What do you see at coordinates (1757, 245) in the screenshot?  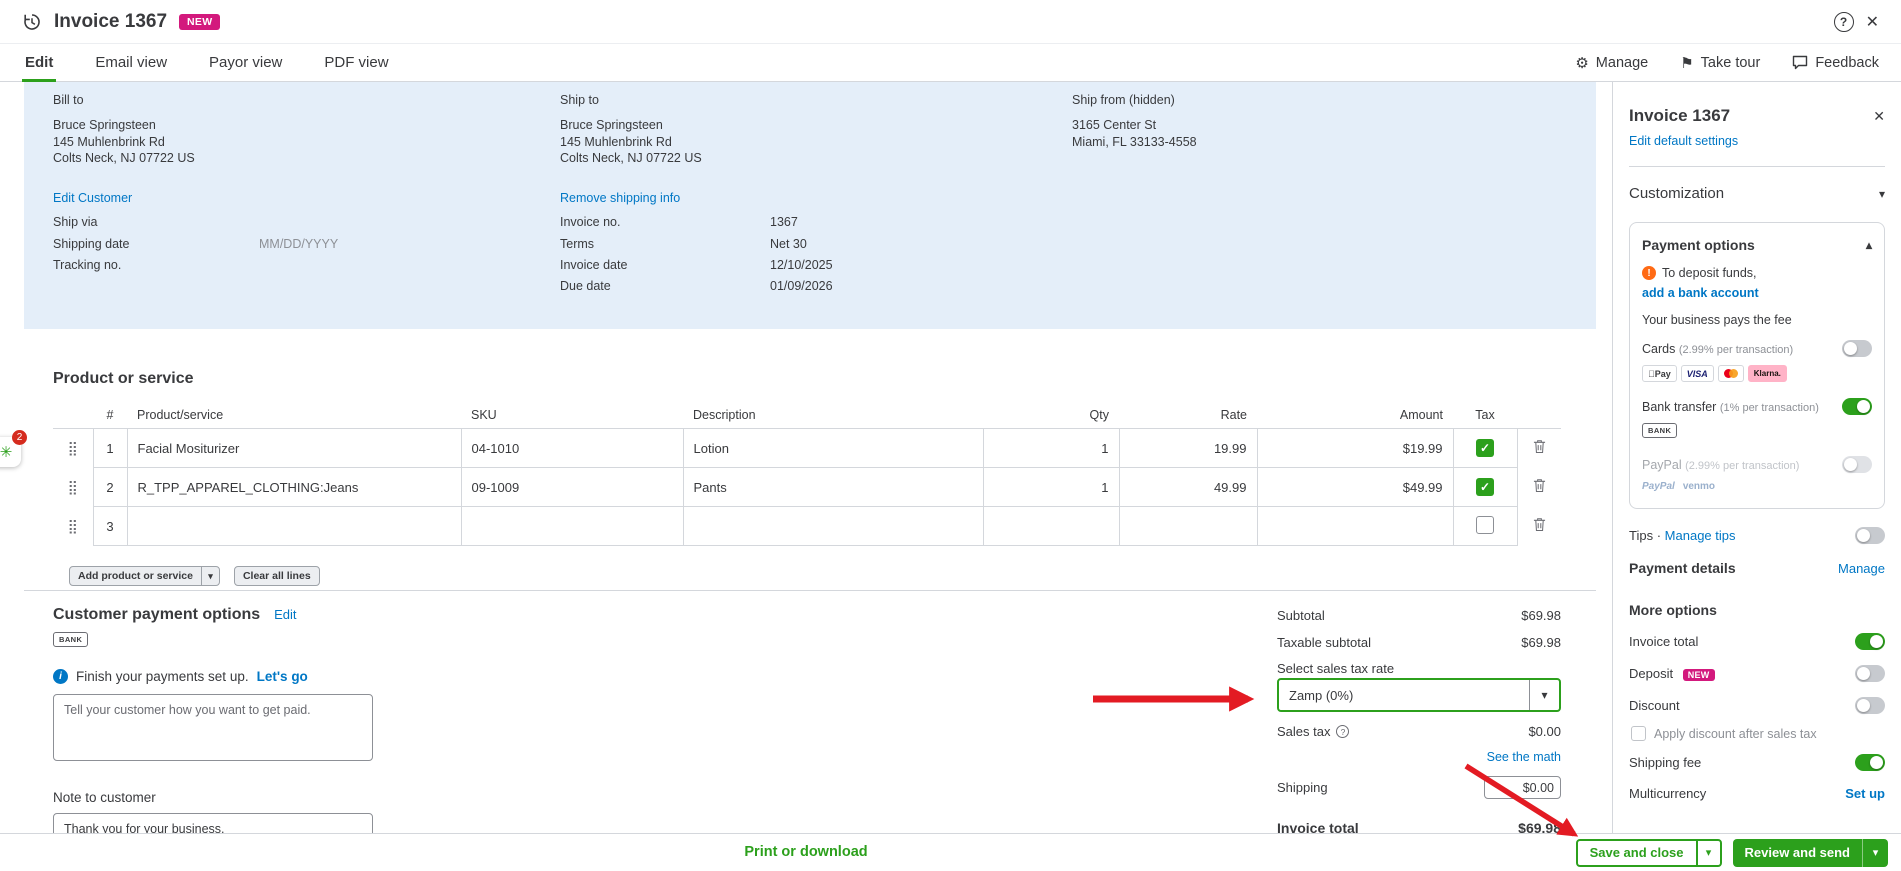 I see `payment-options-section-toggle: Payment options ▴` at bounding box center [1757, 245].